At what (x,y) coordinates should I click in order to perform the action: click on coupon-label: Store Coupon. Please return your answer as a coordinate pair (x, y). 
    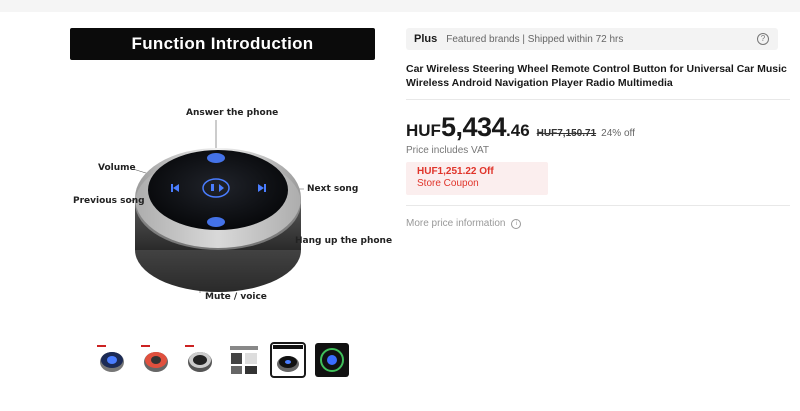
    Looking at the image, I should click on (448, 183).